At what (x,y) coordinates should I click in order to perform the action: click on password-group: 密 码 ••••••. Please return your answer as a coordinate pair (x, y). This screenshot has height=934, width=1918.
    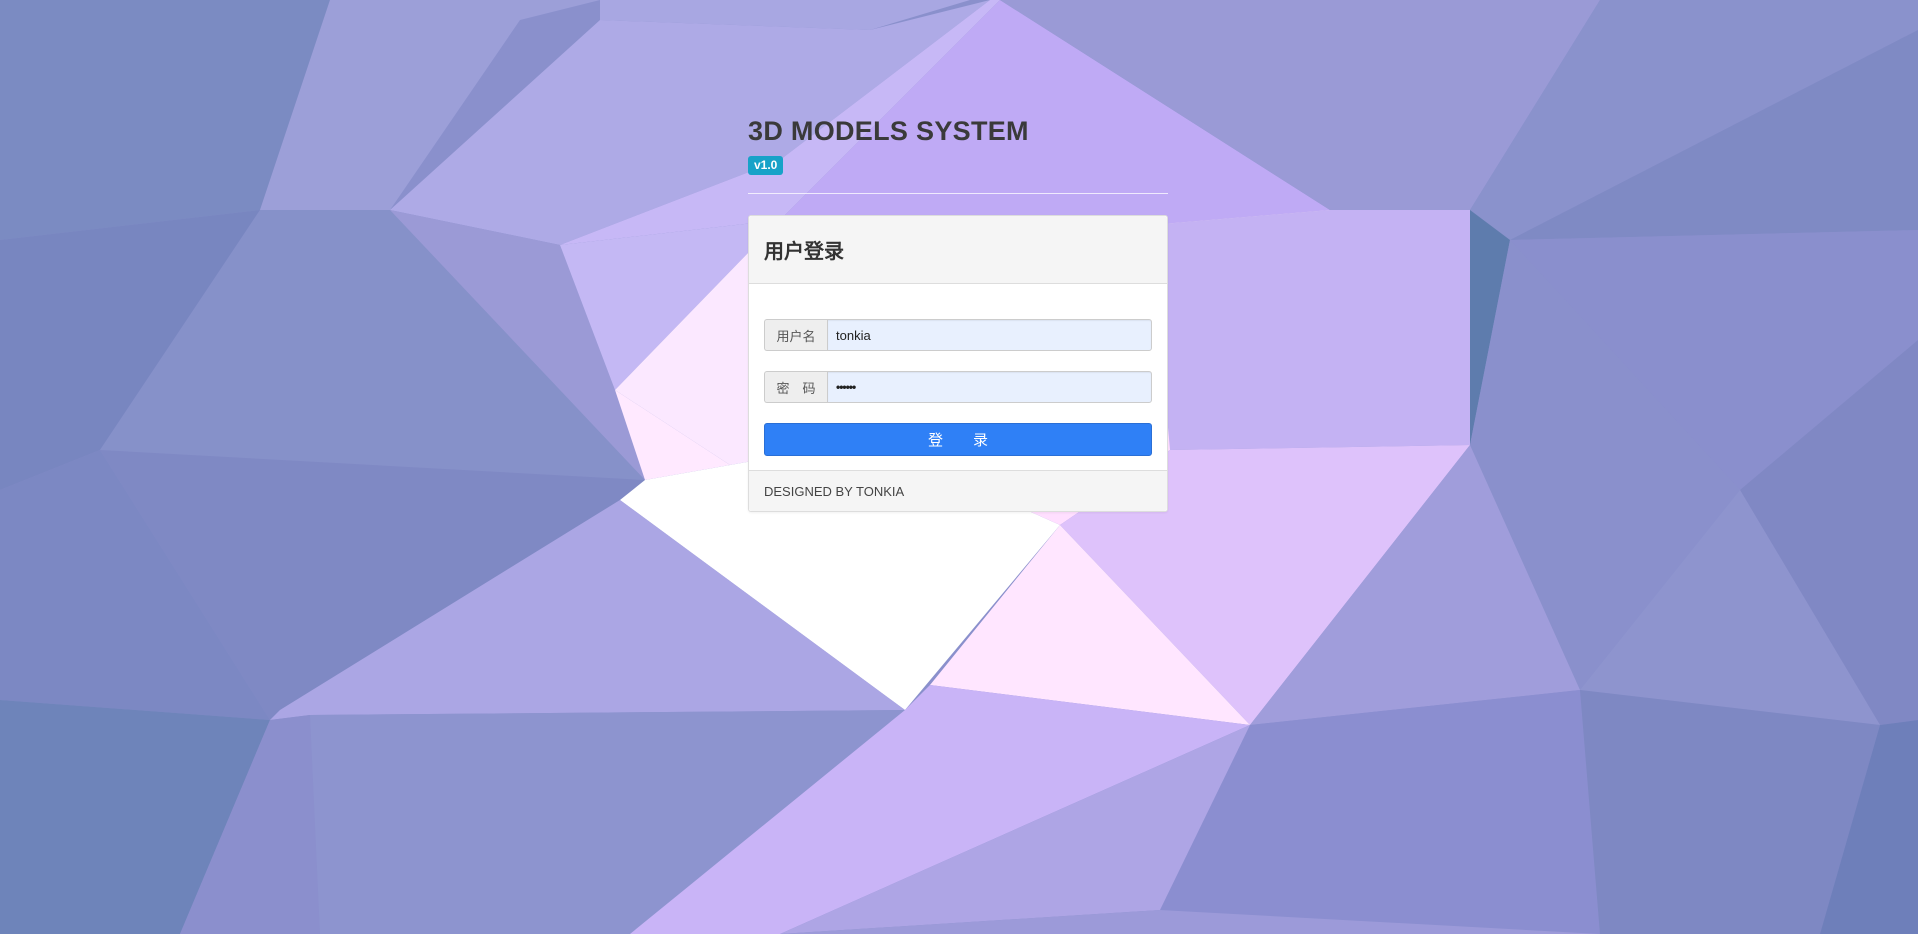
    Looking at the image, I should click on (958, 387).